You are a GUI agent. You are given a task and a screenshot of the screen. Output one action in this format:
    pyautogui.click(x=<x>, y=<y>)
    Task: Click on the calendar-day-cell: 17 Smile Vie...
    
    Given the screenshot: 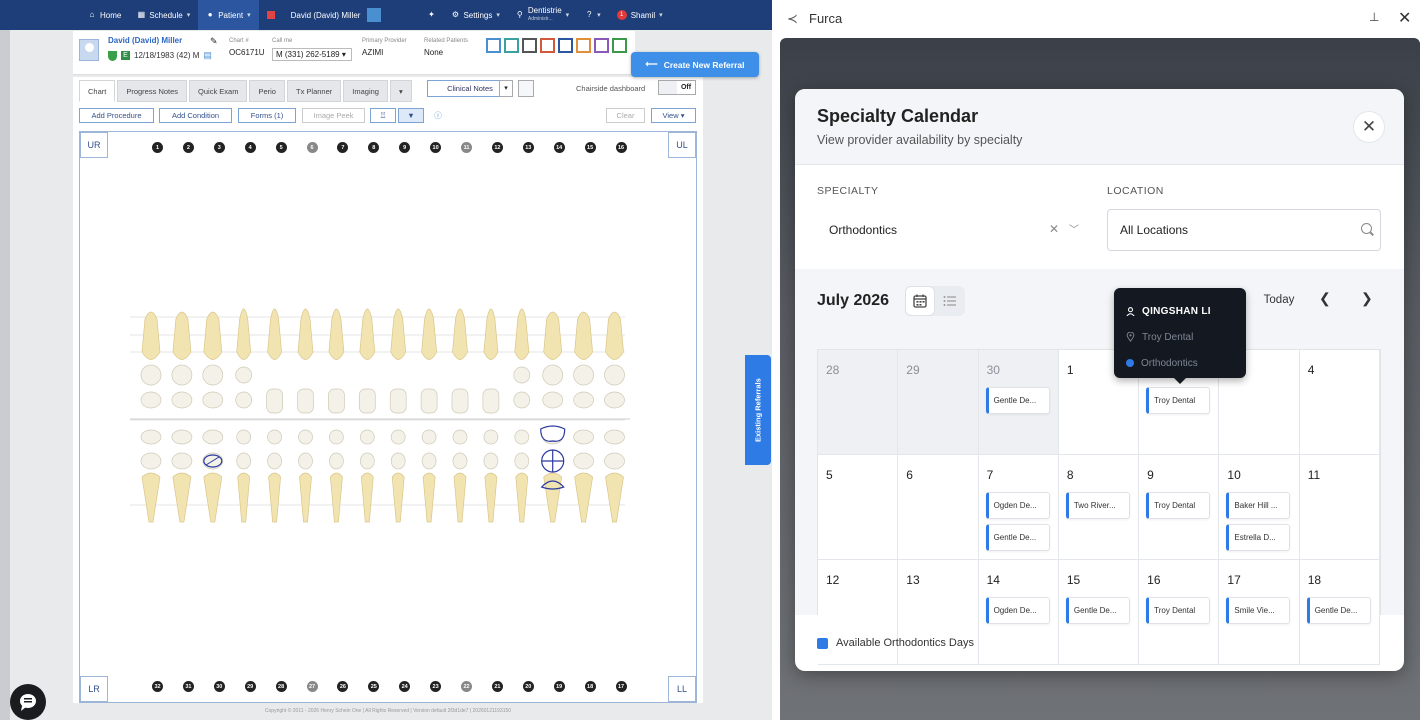 What is the action you would take?
    pyautogui.click(x=1259, y=612)
    